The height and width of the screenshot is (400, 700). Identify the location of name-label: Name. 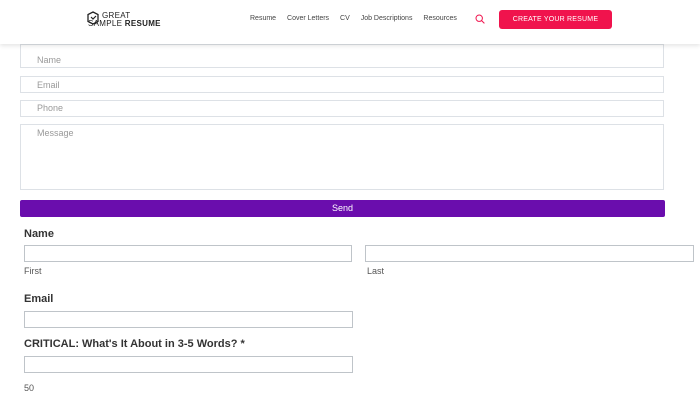
(39, 234).